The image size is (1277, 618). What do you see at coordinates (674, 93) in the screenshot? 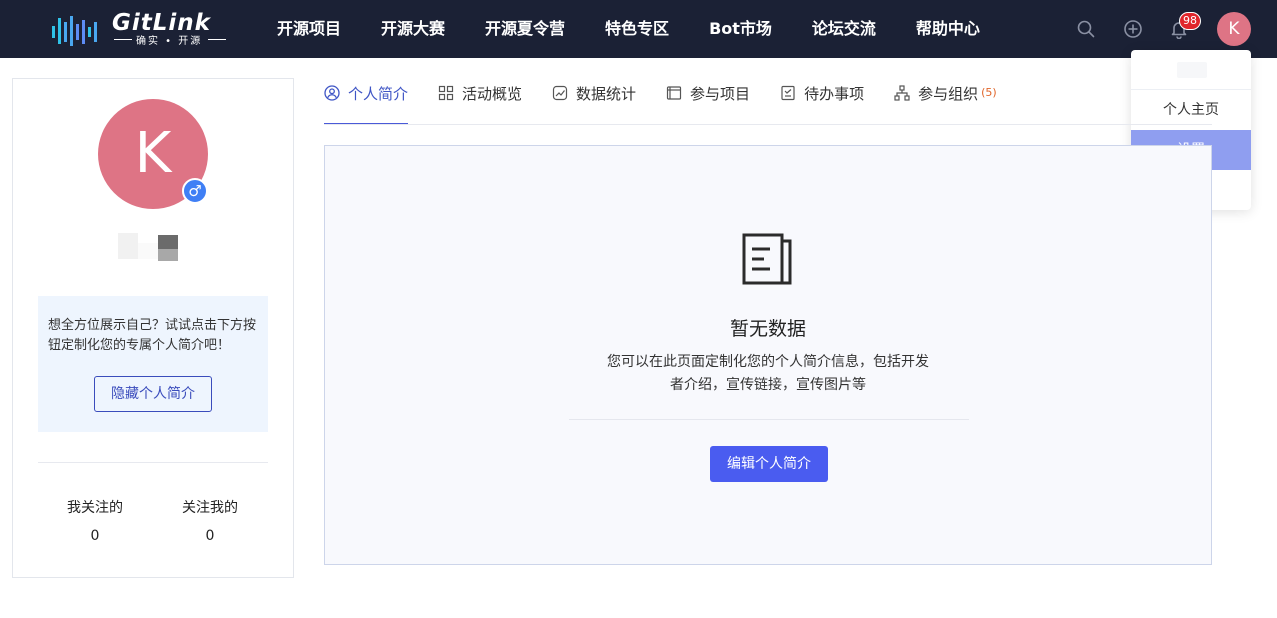
I see `project-icon` at bounding box center [674, 93].